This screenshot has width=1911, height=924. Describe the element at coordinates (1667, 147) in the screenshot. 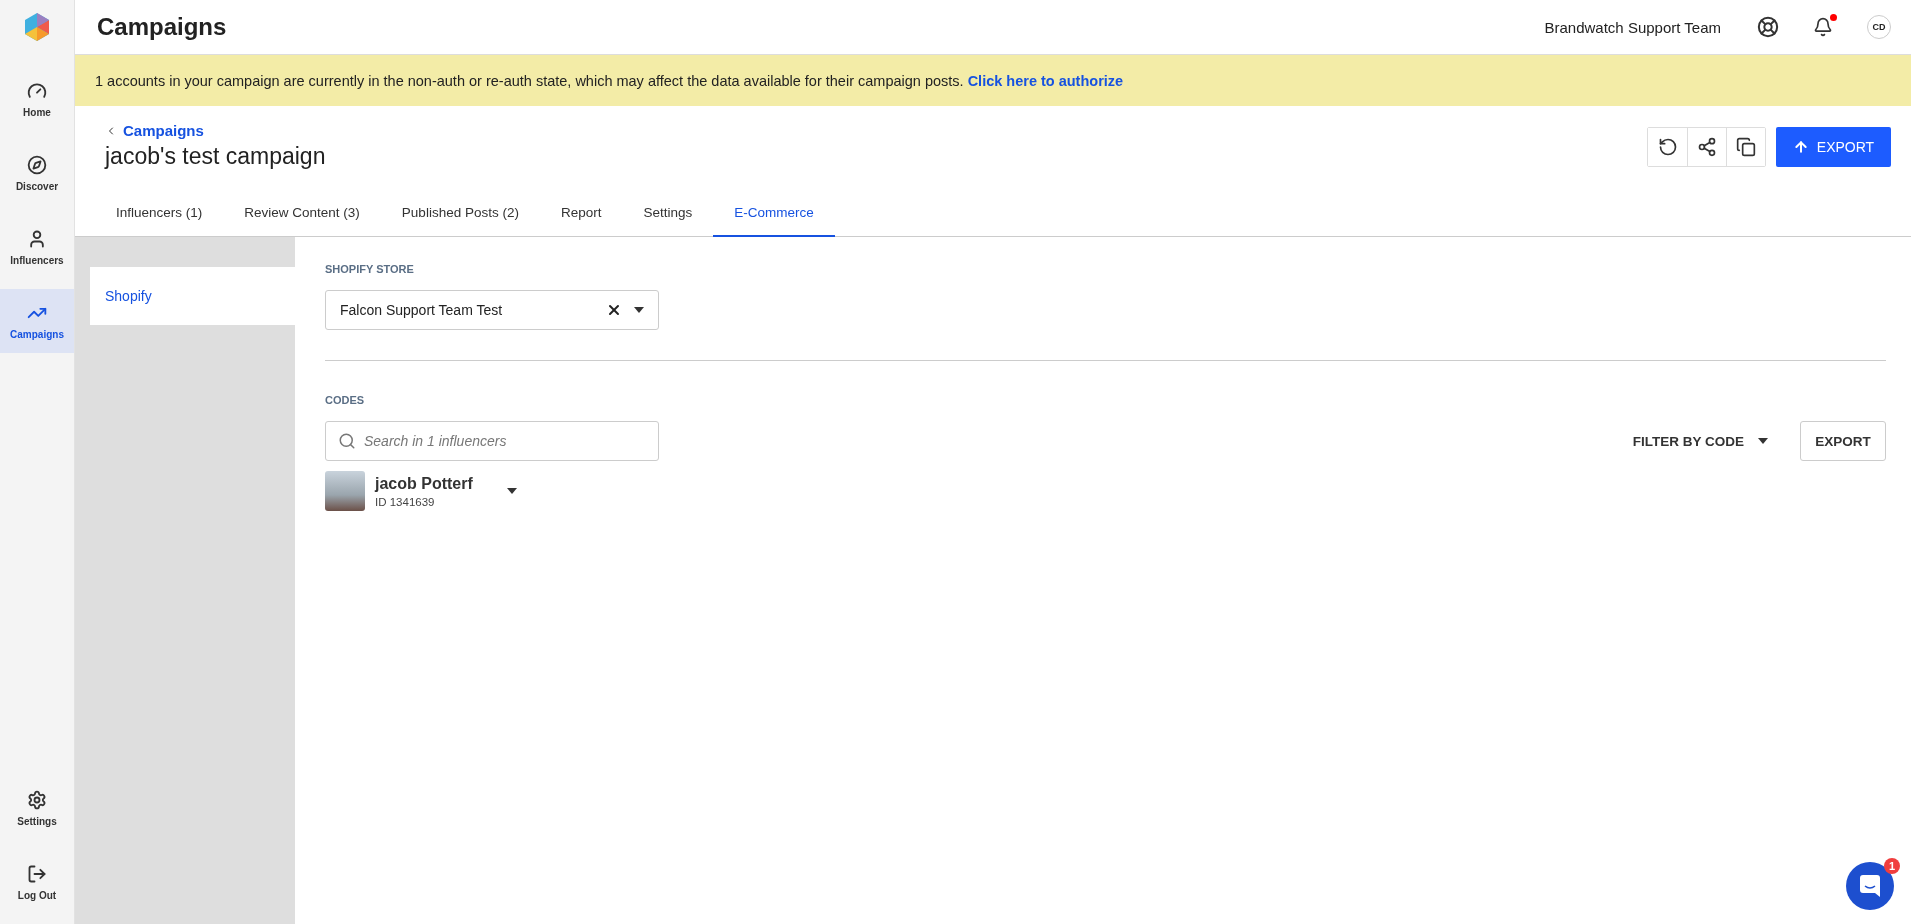

I see `rotate-icon` at that location.